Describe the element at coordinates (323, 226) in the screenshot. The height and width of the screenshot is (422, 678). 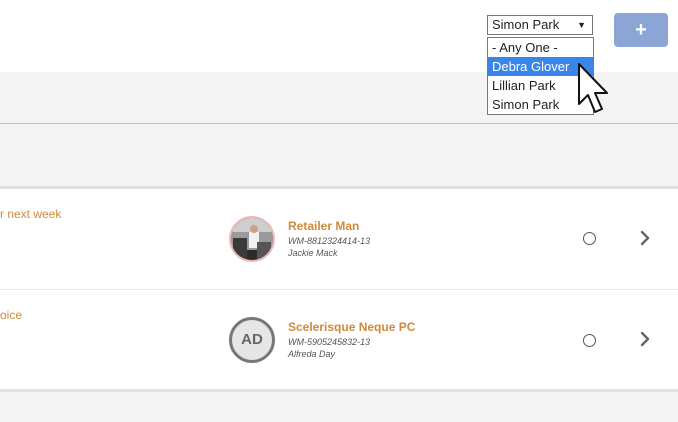
I see `company-name: Retailer Man` at that location.